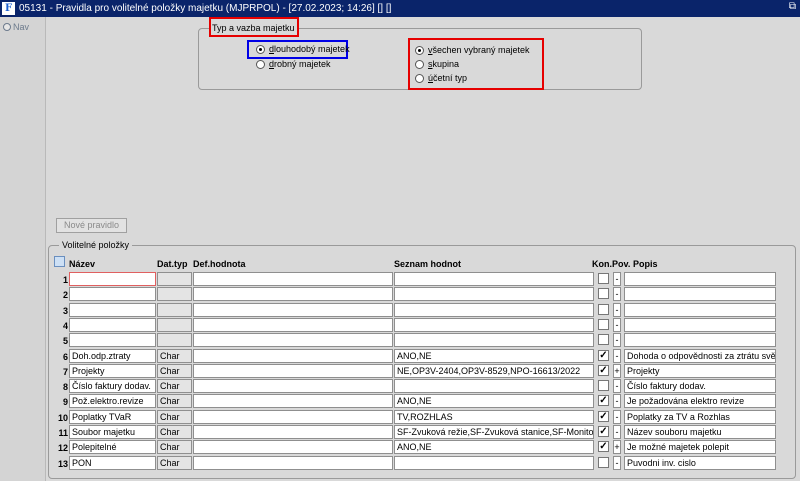  I want to click on radio-long-term-indicator, so click(260, 49).